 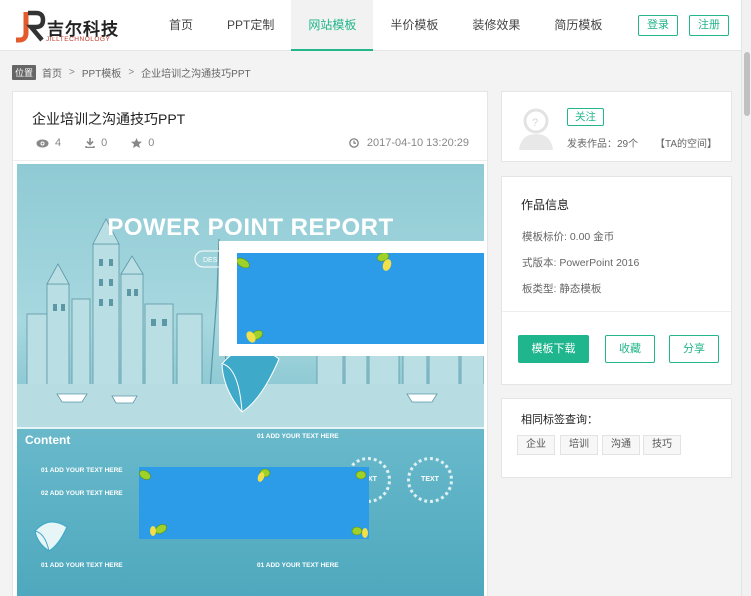 I want to click on breadcrumb-current: 企业培训之沟通技巧PPT, so click(x=196, y=74).